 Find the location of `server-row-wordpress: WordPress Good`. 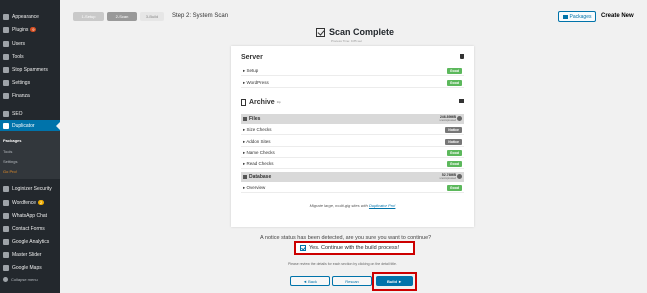

server-row-wordpress: WordPress Good is located at coordinates (352, 83).